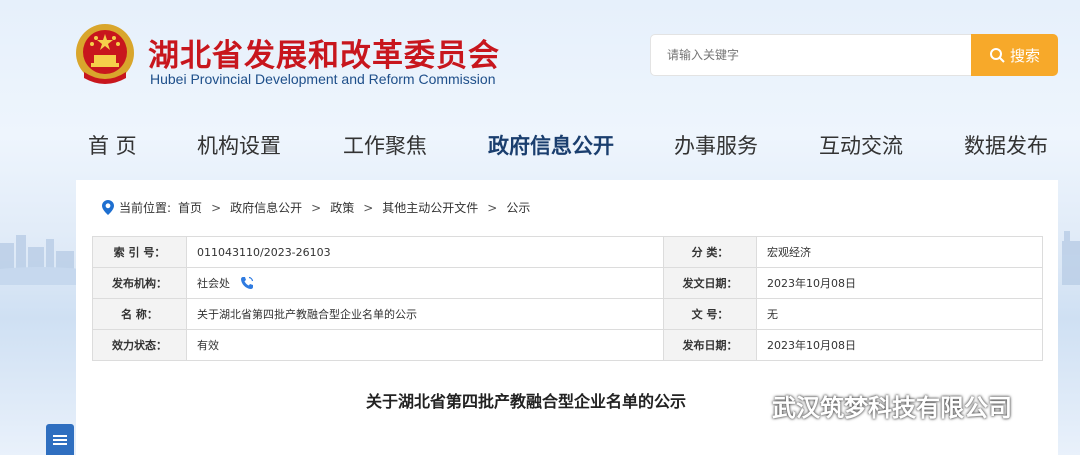 This screenshot has height=455, width=1080. Describe the element at coordinates (710, 283) in the screenshot. I see `doc-date-key: 发文日期：` at that location.